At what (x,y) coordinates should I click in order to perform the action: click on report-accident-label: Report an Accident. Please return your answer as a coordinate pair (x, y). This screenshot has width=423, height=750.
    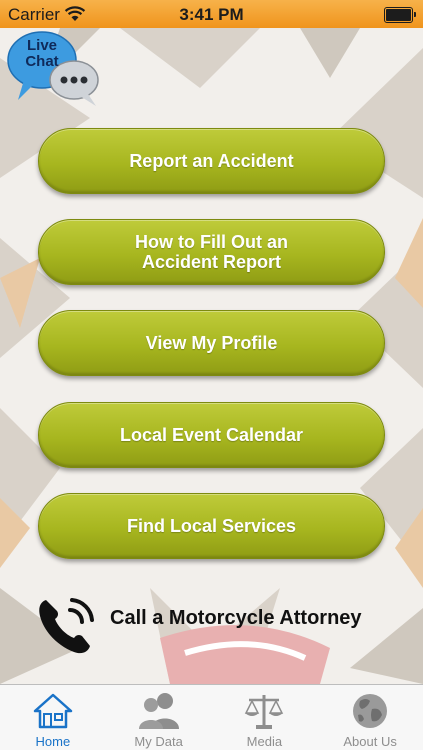
    Looking at the image, I should click on (211, 161).